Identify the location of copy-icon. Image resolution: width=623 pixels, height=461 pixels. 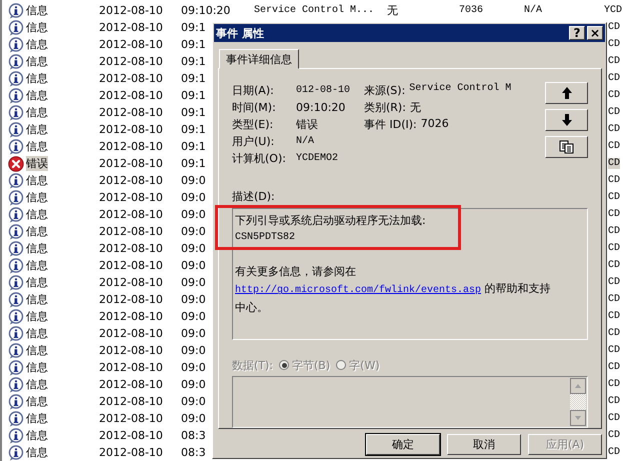
(566, 147).